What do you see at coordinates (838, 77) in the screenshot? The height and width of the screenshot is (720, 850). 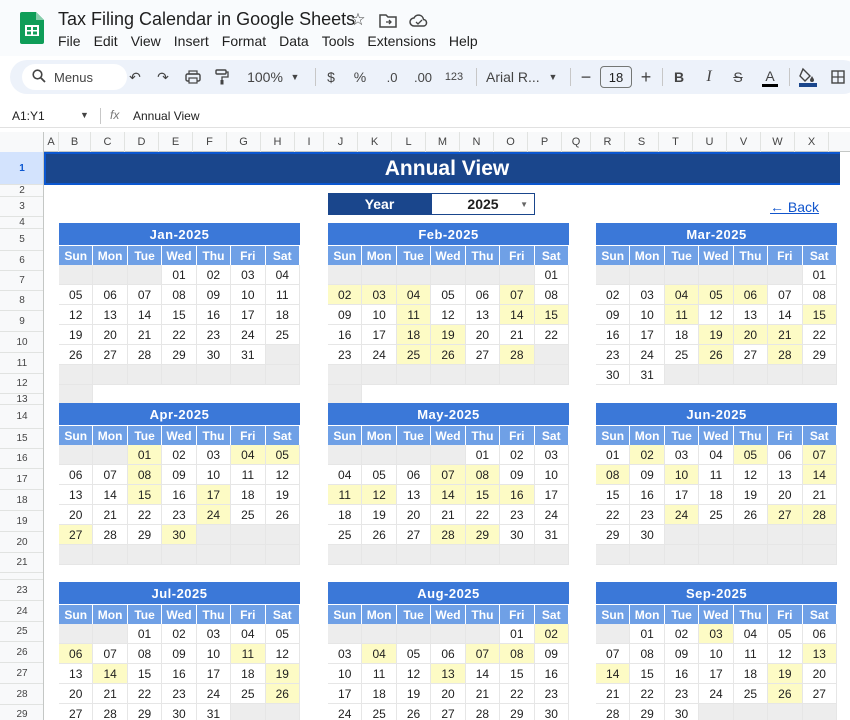 I see `borders-icon` at bounding box center [838, 77].